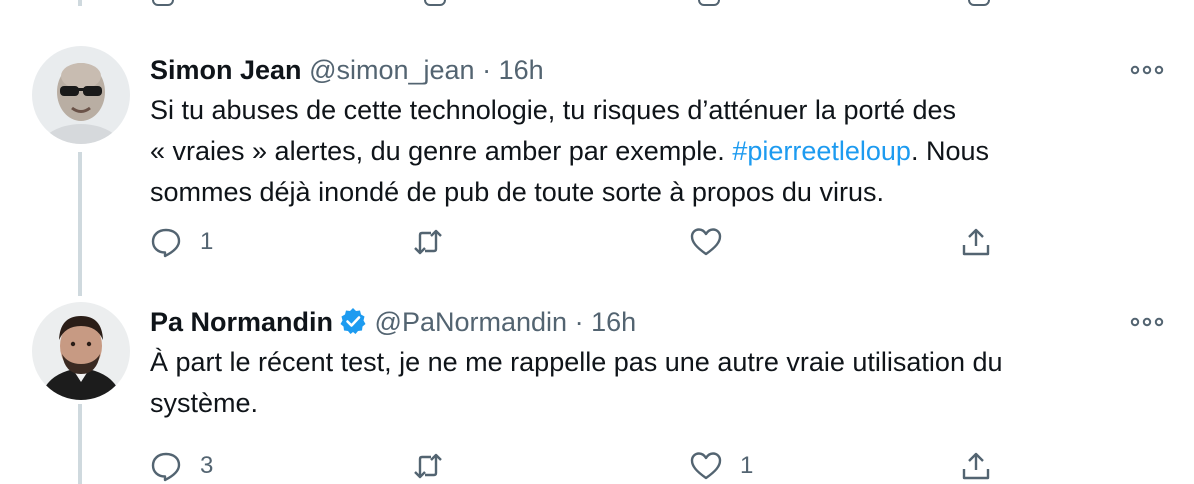 This screenshot has width=1194, height=484. I want to click on like-button, so click(715, 242).